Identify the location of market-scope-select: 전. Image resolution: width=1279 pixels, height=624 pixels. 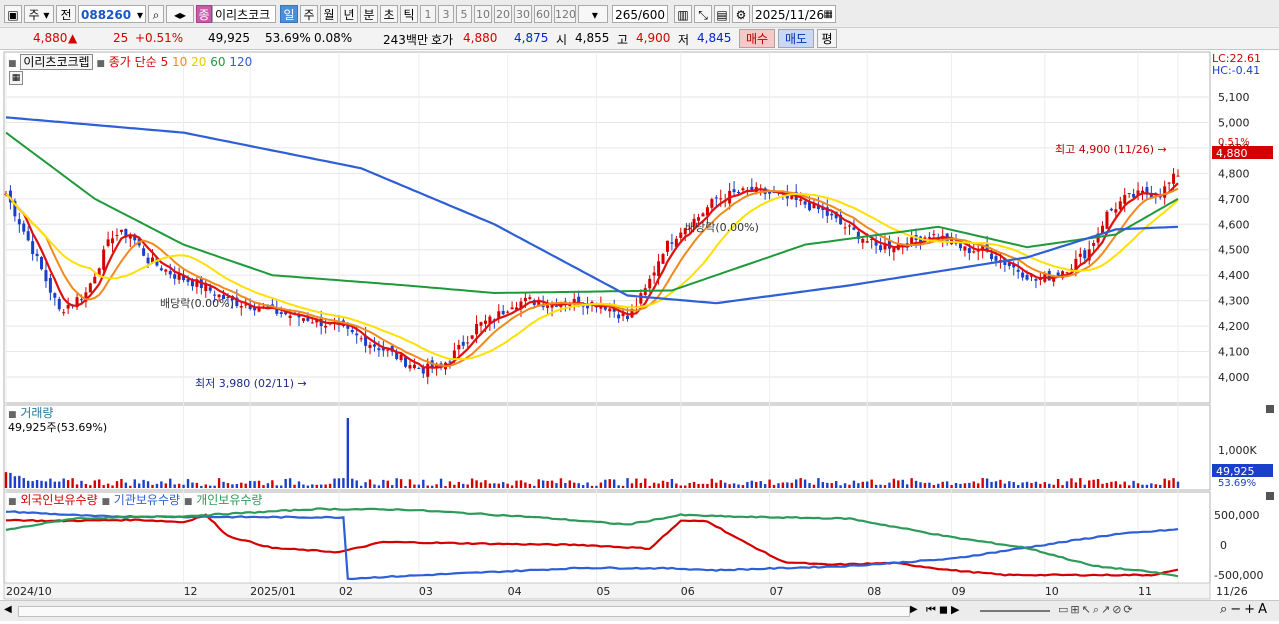
(66, 14).